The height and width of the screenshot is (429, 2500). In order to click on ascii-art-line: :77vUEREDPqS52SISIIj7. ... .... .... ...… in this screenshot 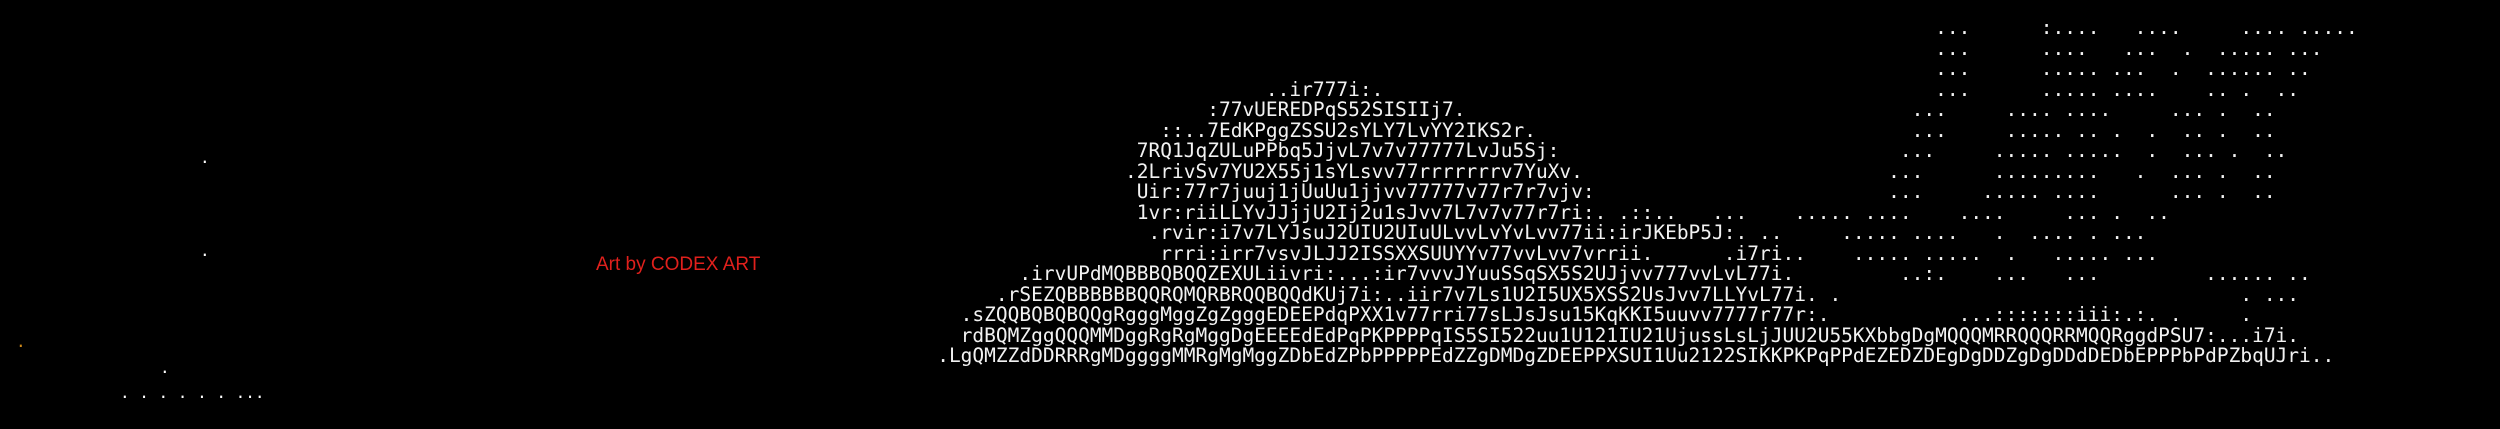, I will do `click(1138, 109)`.